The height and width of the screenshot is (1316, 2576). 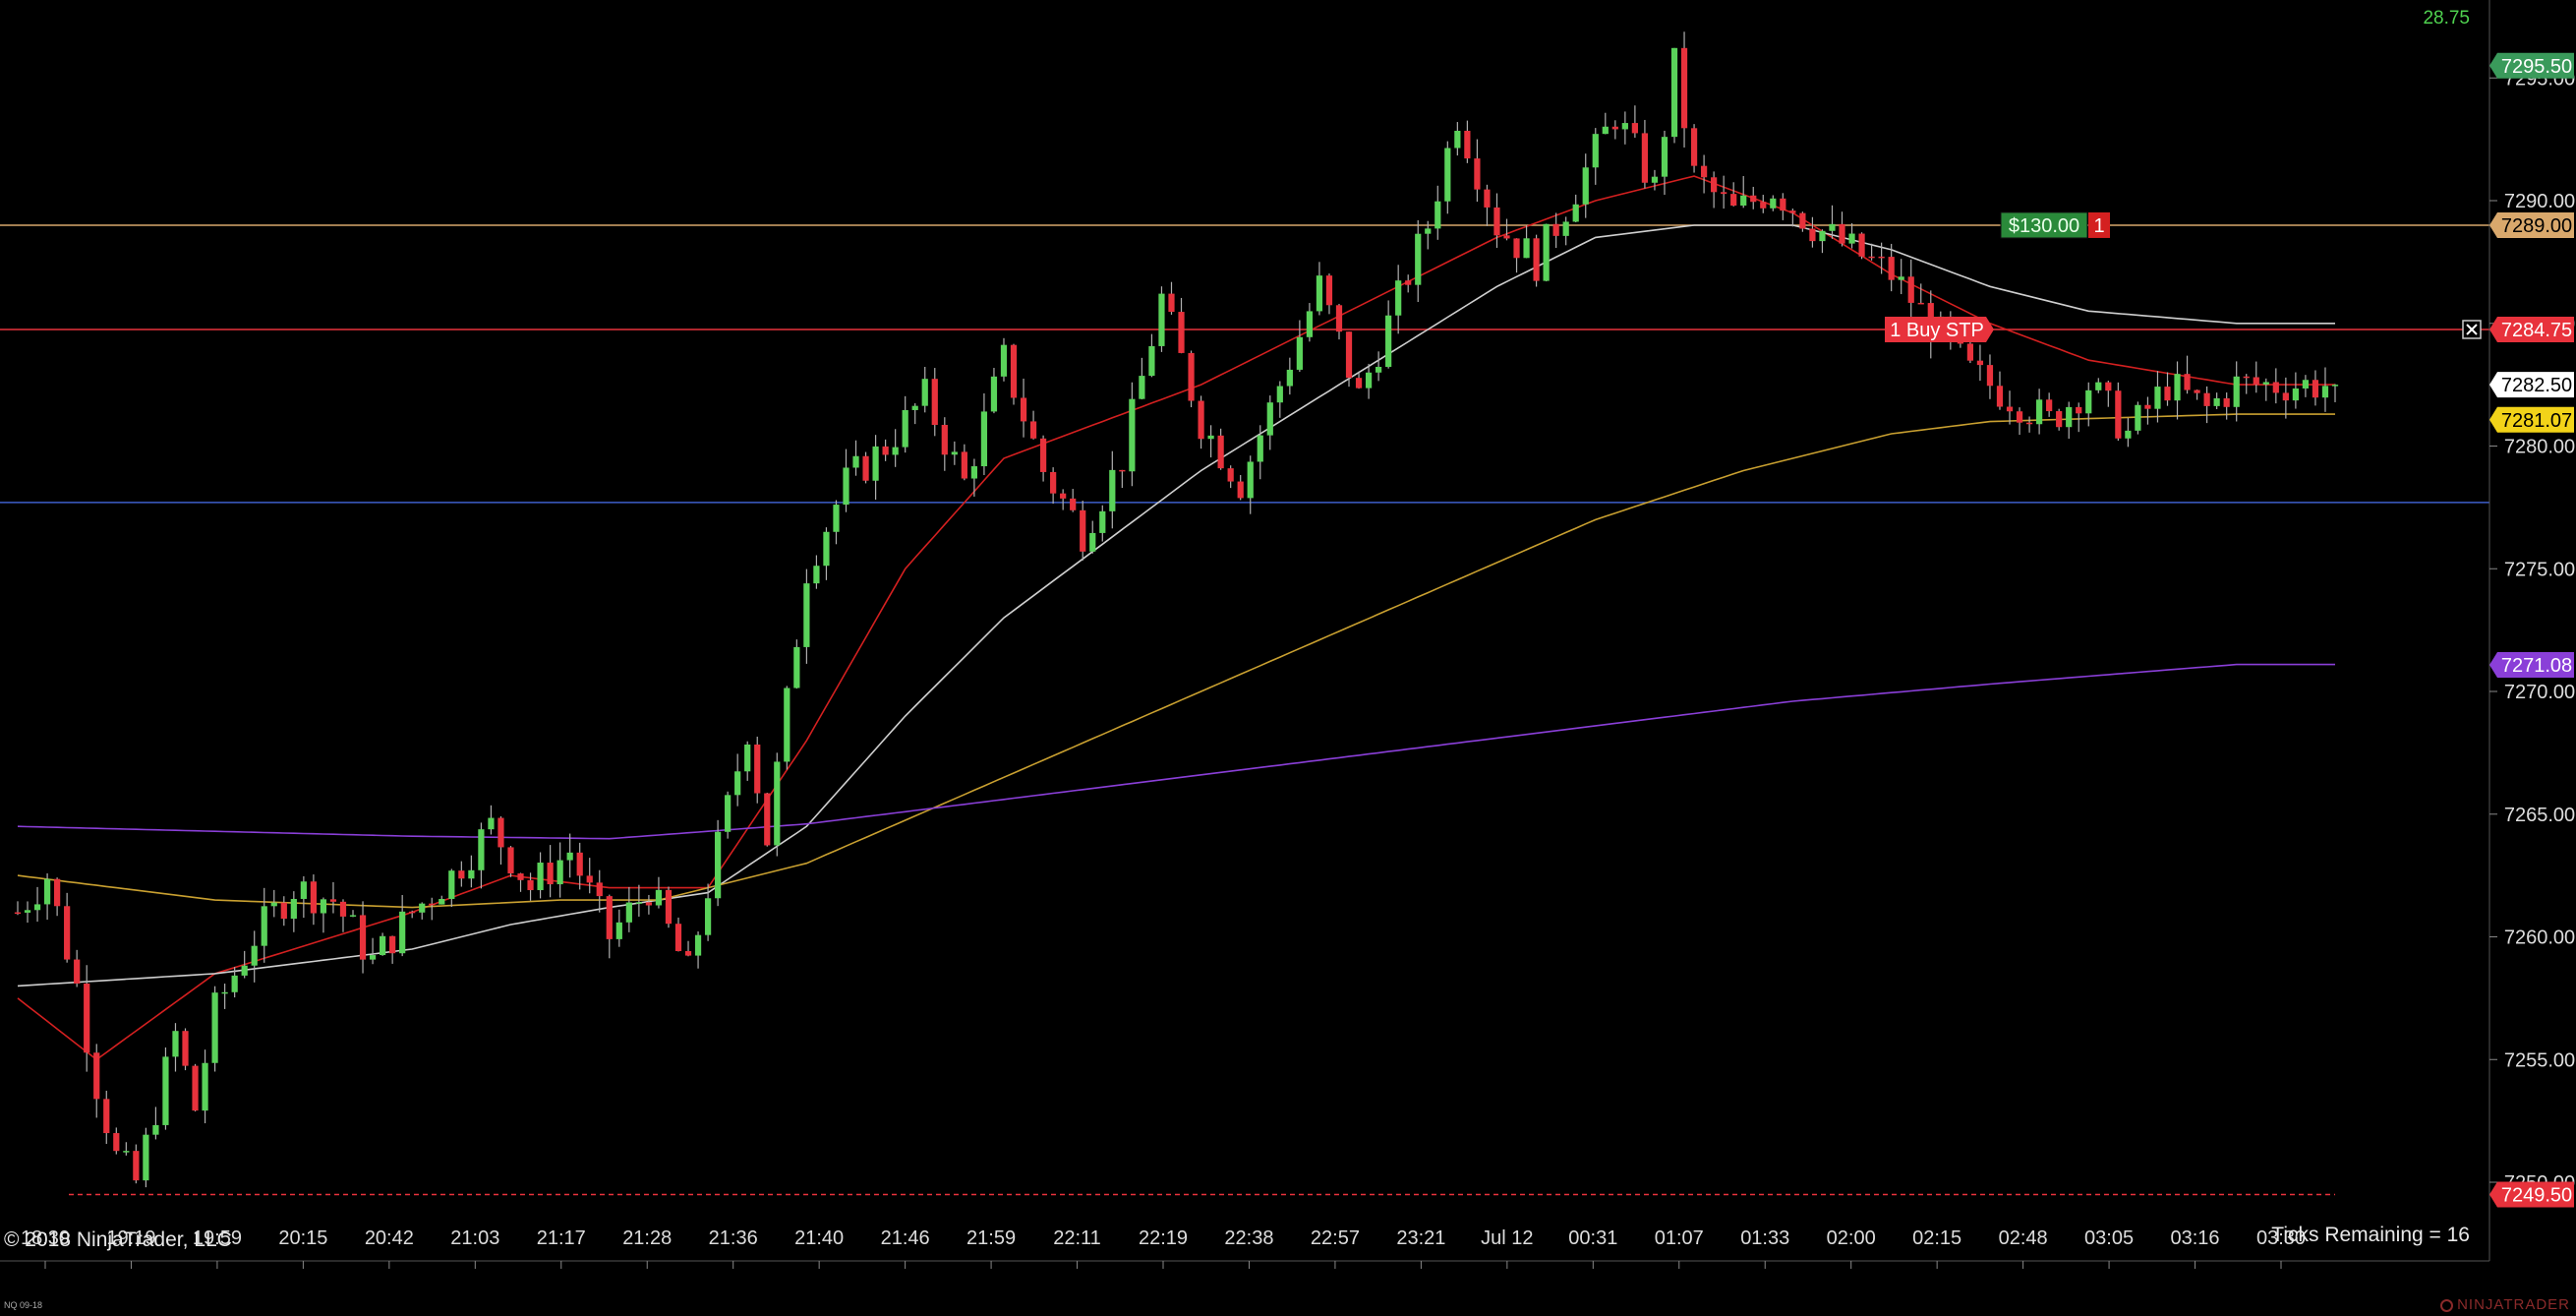 What do you see at coordinates (2055, 225) in the screenshot?
I see `position-marker: $130.00 1` at bounding box center [2055, 225].